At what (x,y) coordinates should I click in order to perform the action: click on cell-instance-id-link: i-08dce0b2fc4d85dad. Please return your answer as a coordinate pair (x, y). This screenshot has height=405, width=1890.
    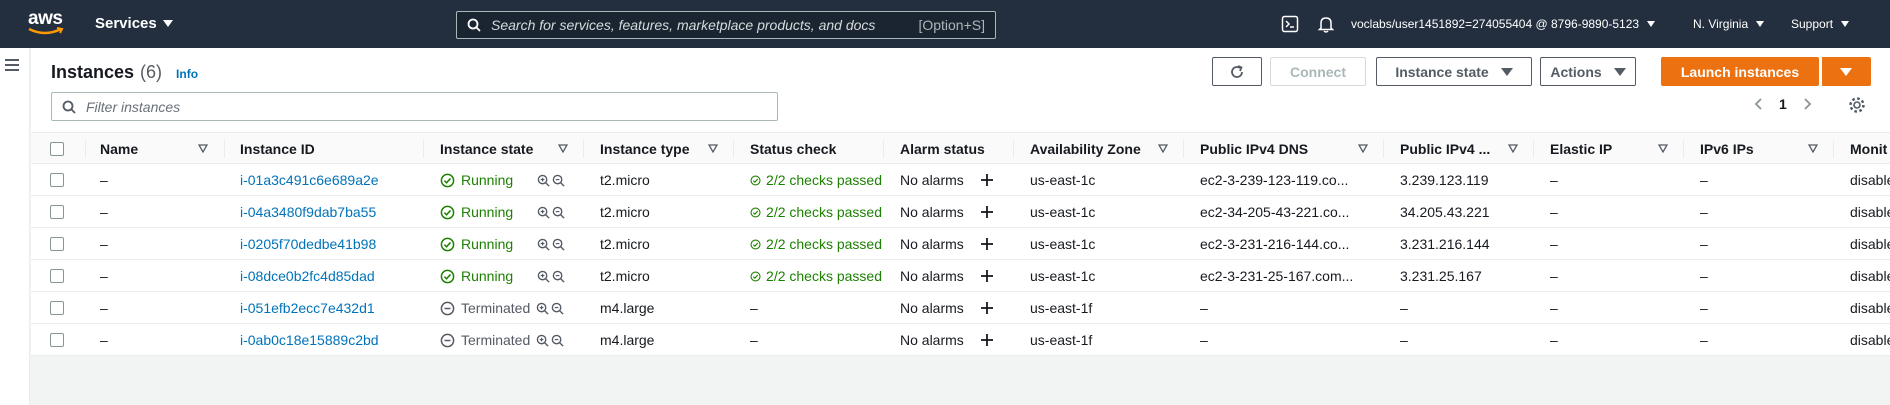
    Looking at the image, I should click on (327, 276).